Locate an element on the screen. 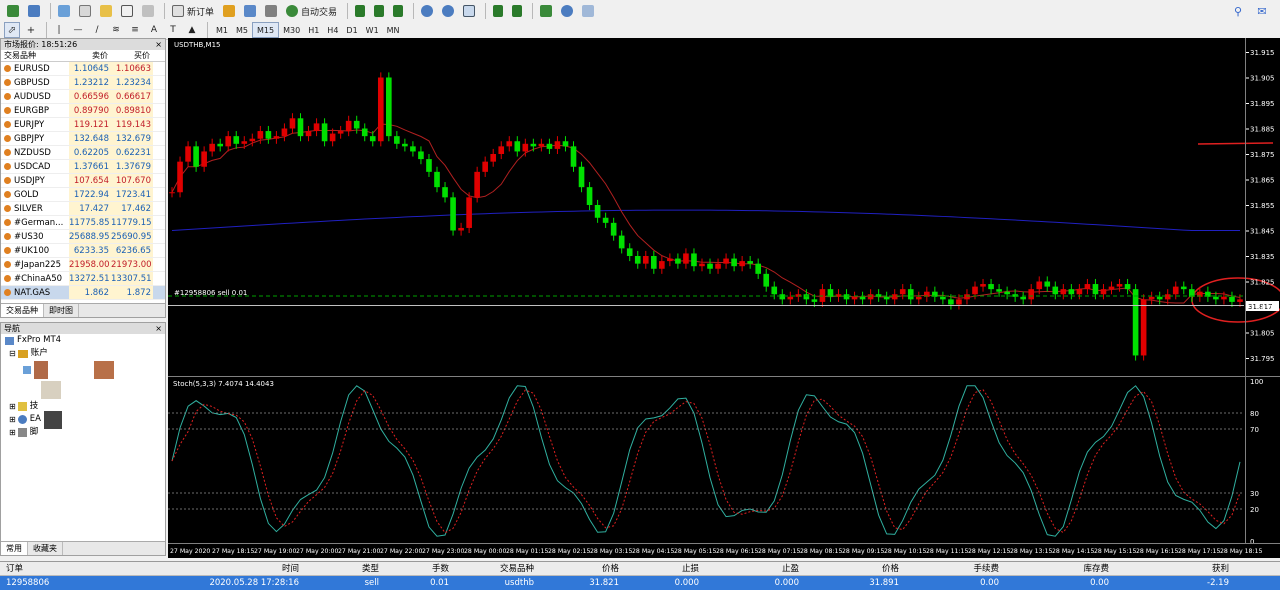 Image resolution: width=1280 pixels, height=593 pixels. navigator-scripts: ⊞ 脚 is located at coordinates (83, 432).